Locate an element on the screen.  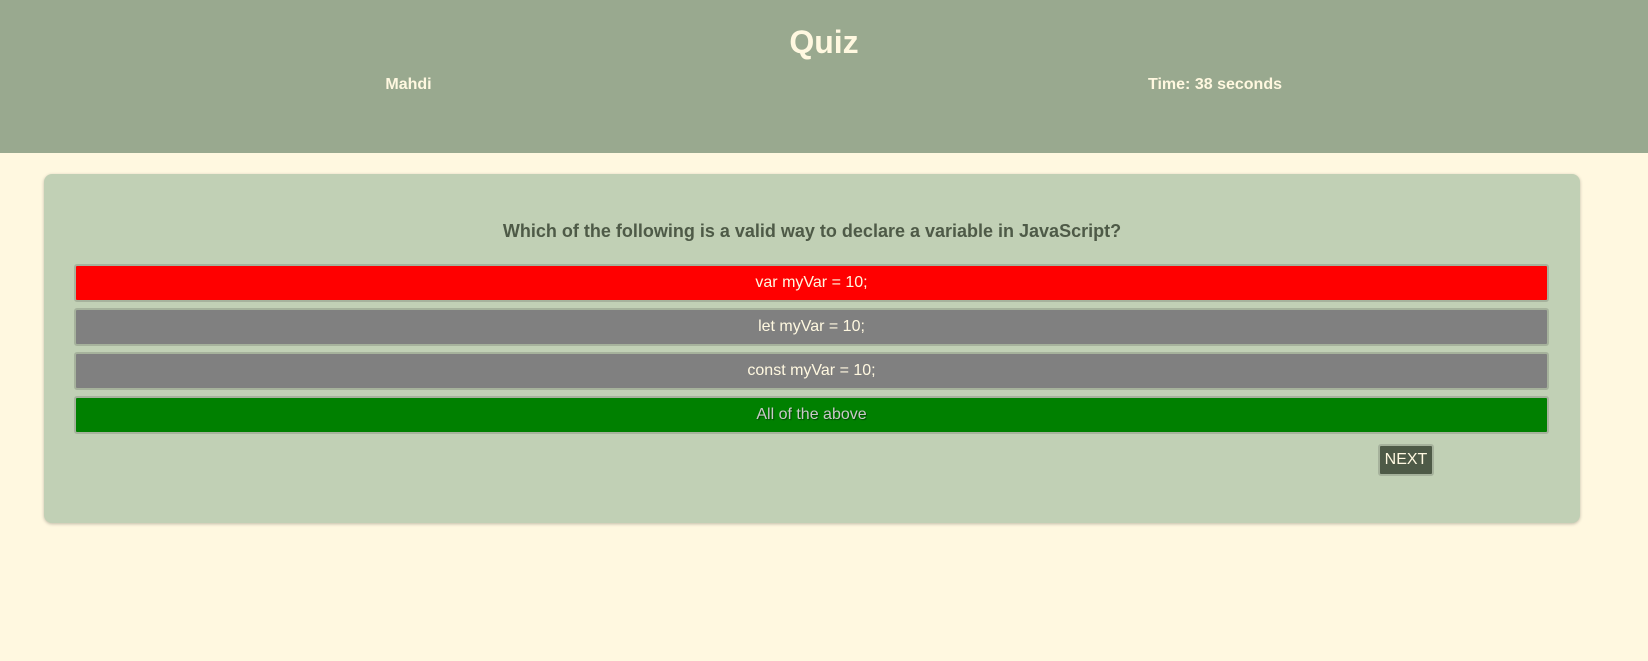
timer: Time: 38 seconds is located at coordinates (1215, 84).